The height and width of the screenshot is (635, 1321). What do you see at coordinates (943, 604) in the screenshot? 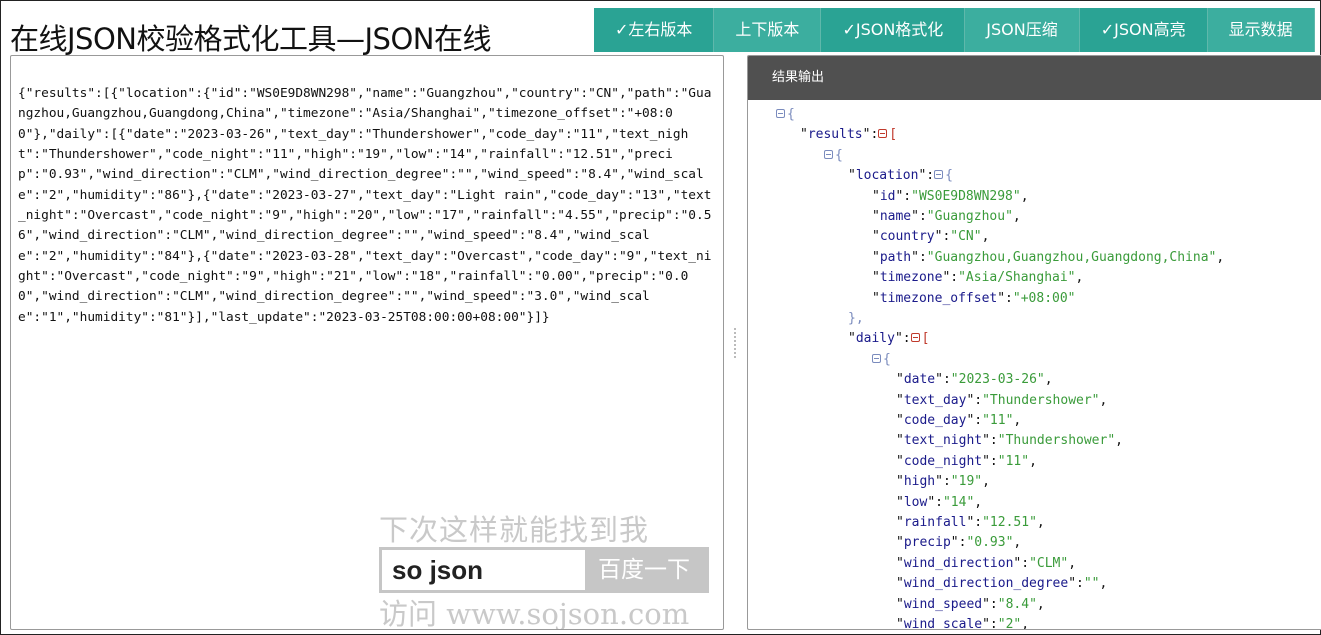
I see `json-key: wind_speed` at bounding box center [943, 604].